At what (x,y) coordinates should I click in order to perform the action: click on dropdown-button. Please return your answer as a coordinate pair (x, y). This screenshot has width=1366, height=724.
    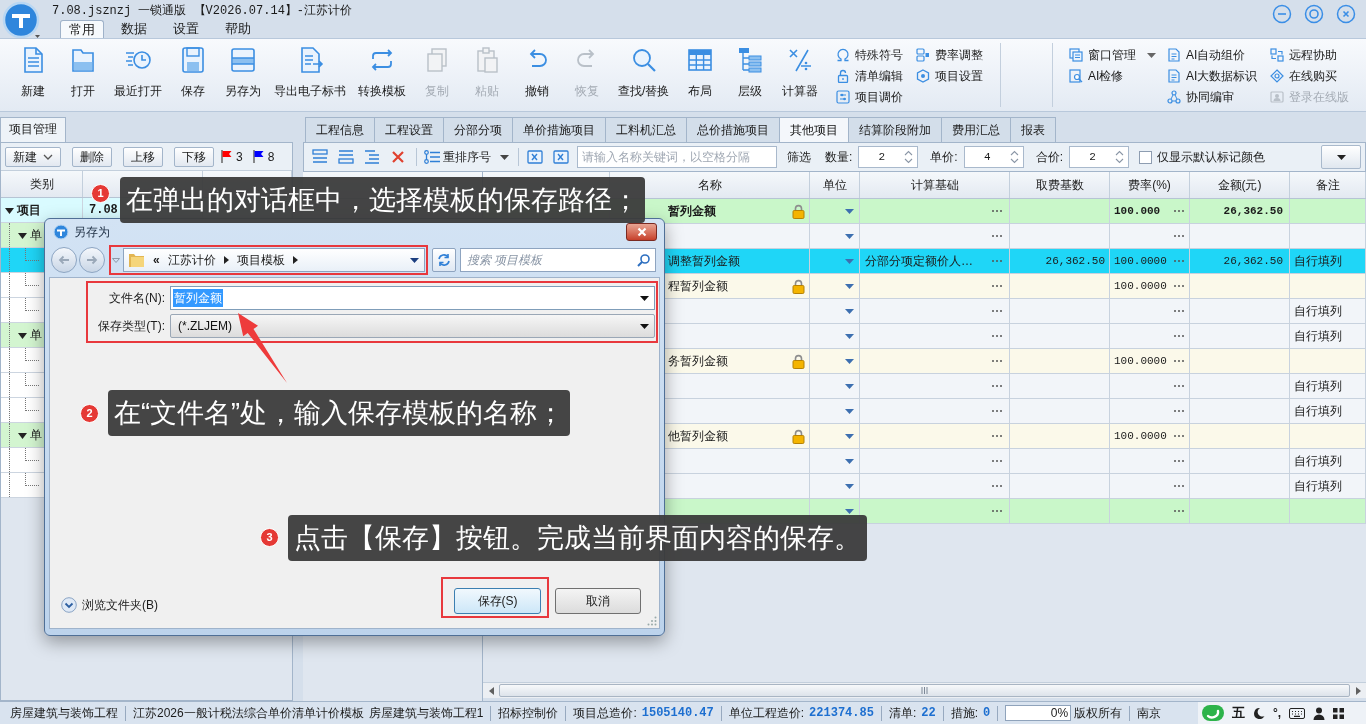
    Looking at the image, I should click on (1341, 157).